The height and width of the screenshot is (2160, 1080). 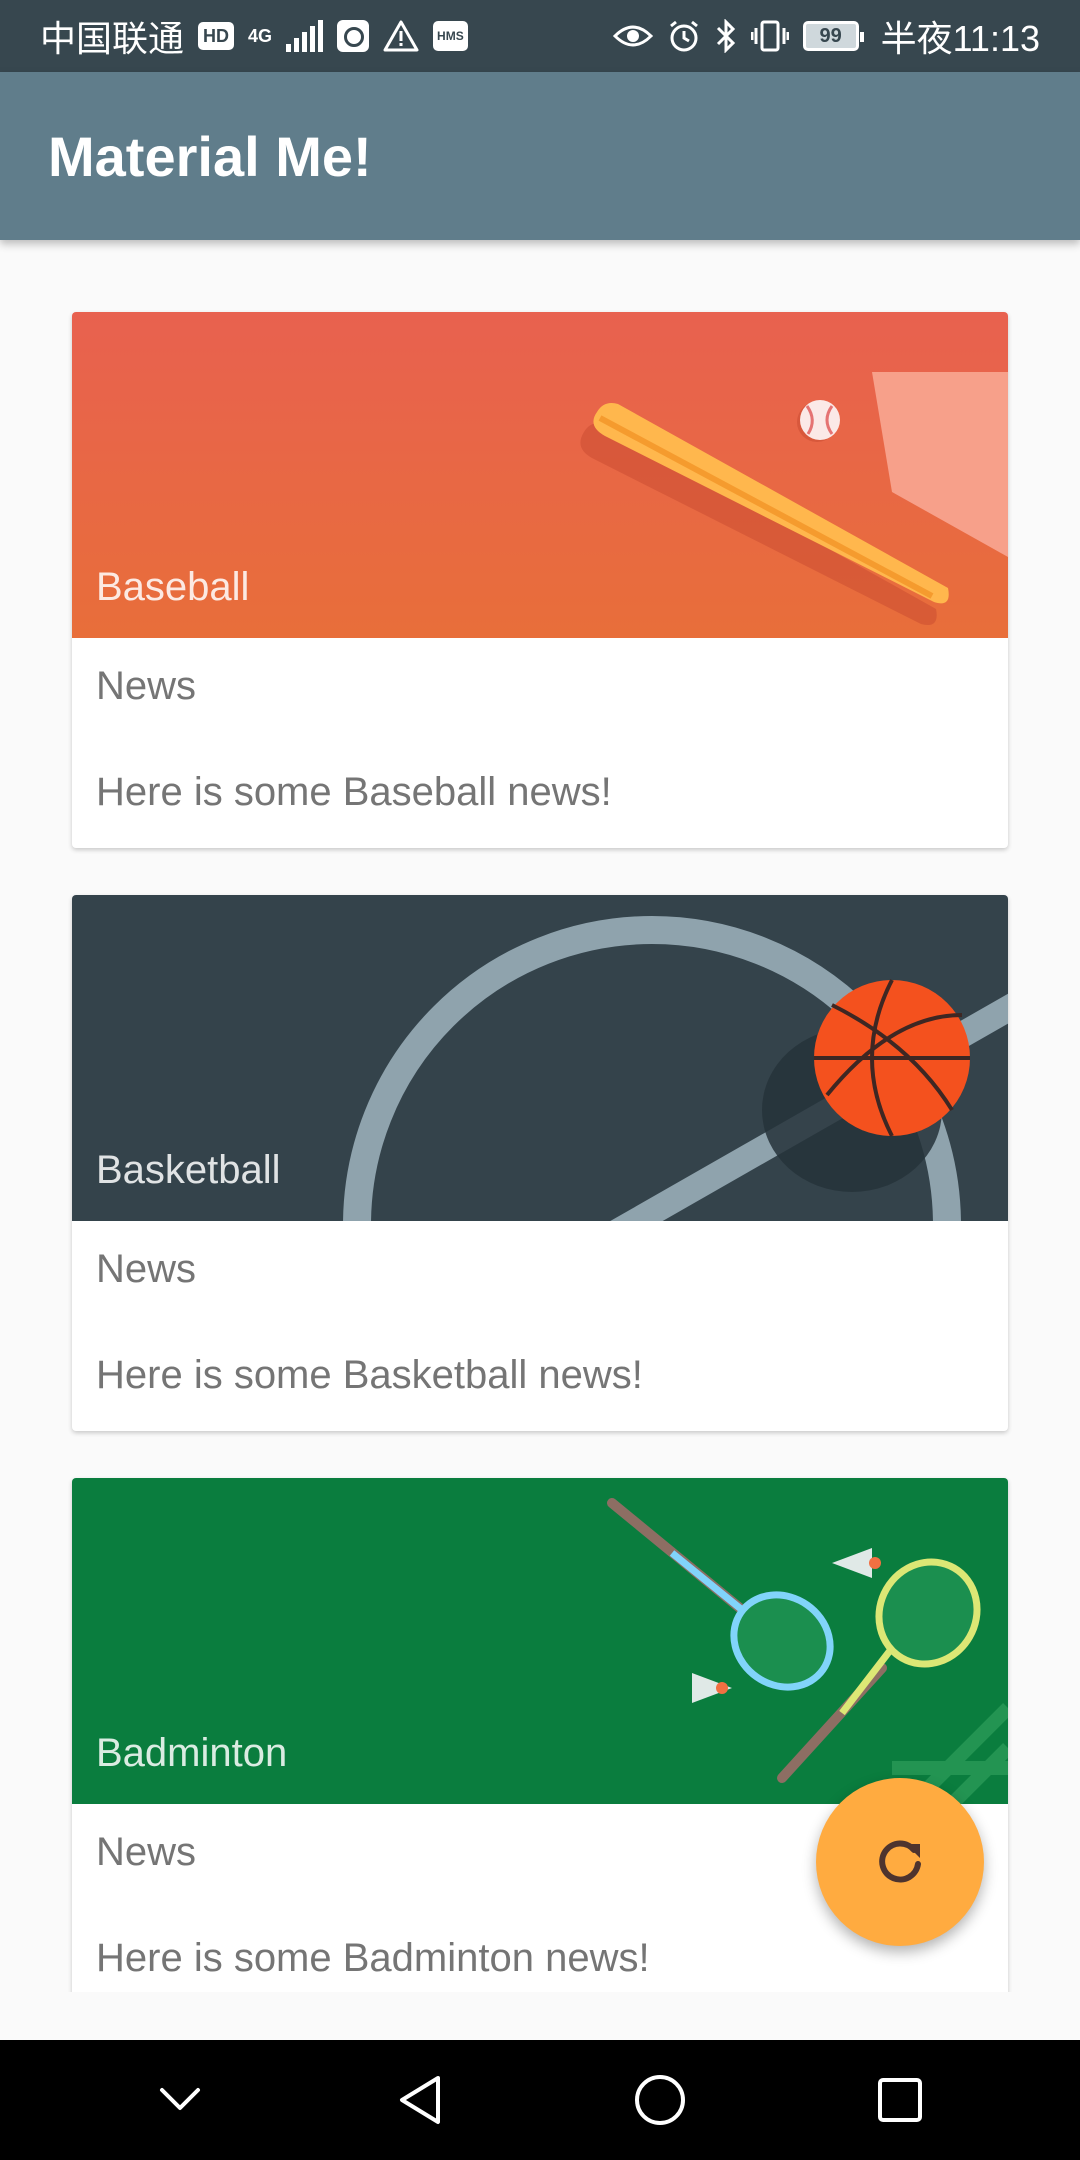 I want to click on card-image: Basketball, so click(x=540, y=1058).